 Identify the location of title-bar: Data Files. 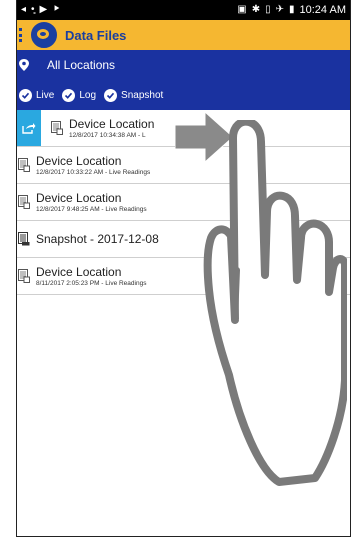
(183, 35).